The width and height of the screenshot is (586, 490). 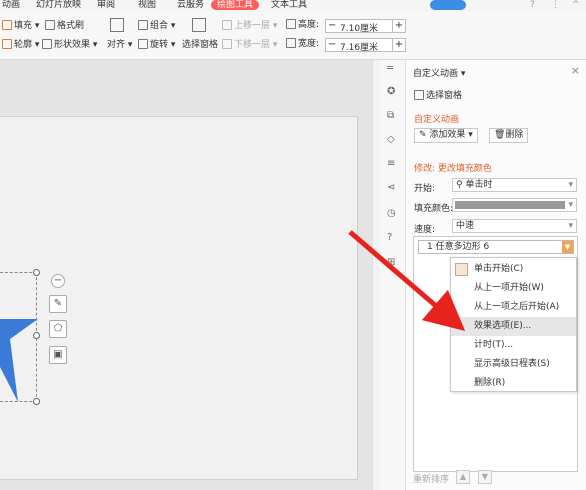 What do you see at coordinates (425, 189) in the screenshot?
I see `start-label: 开始:` at bounding box center [425, 189].